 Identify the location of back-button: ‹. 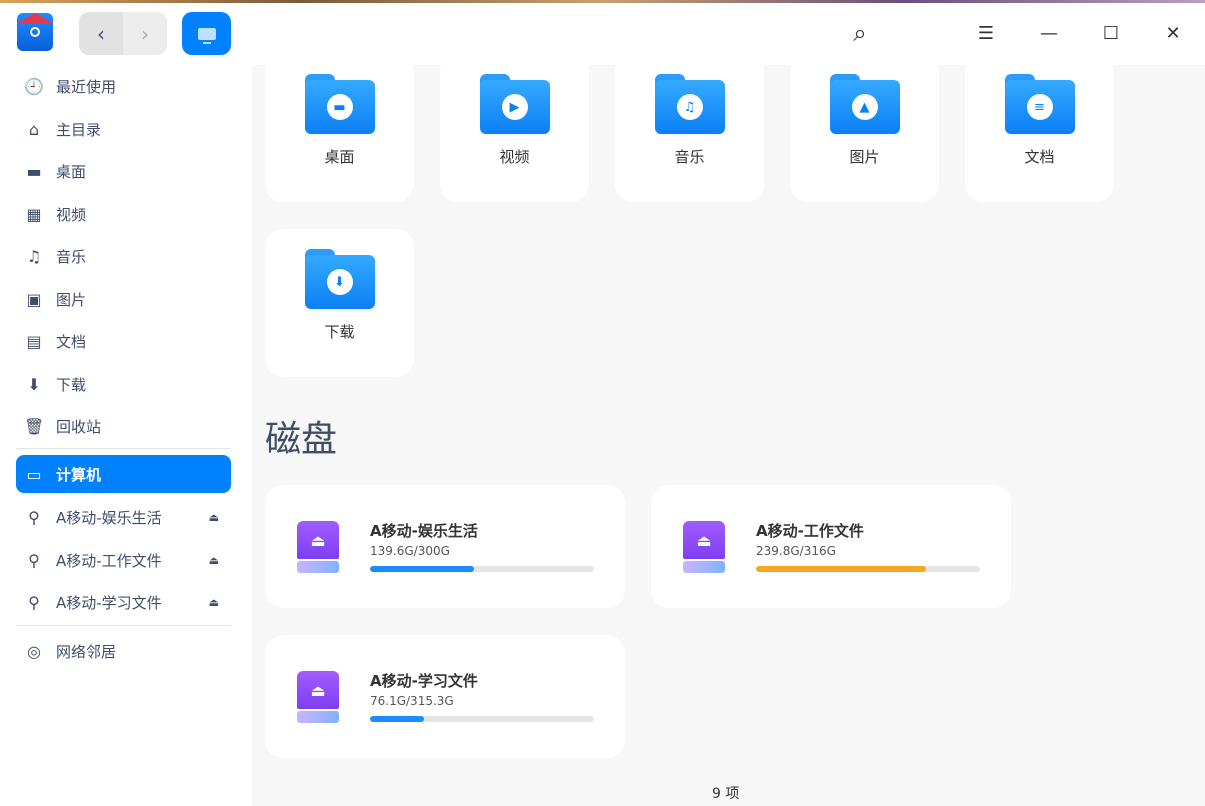
(101, 33).